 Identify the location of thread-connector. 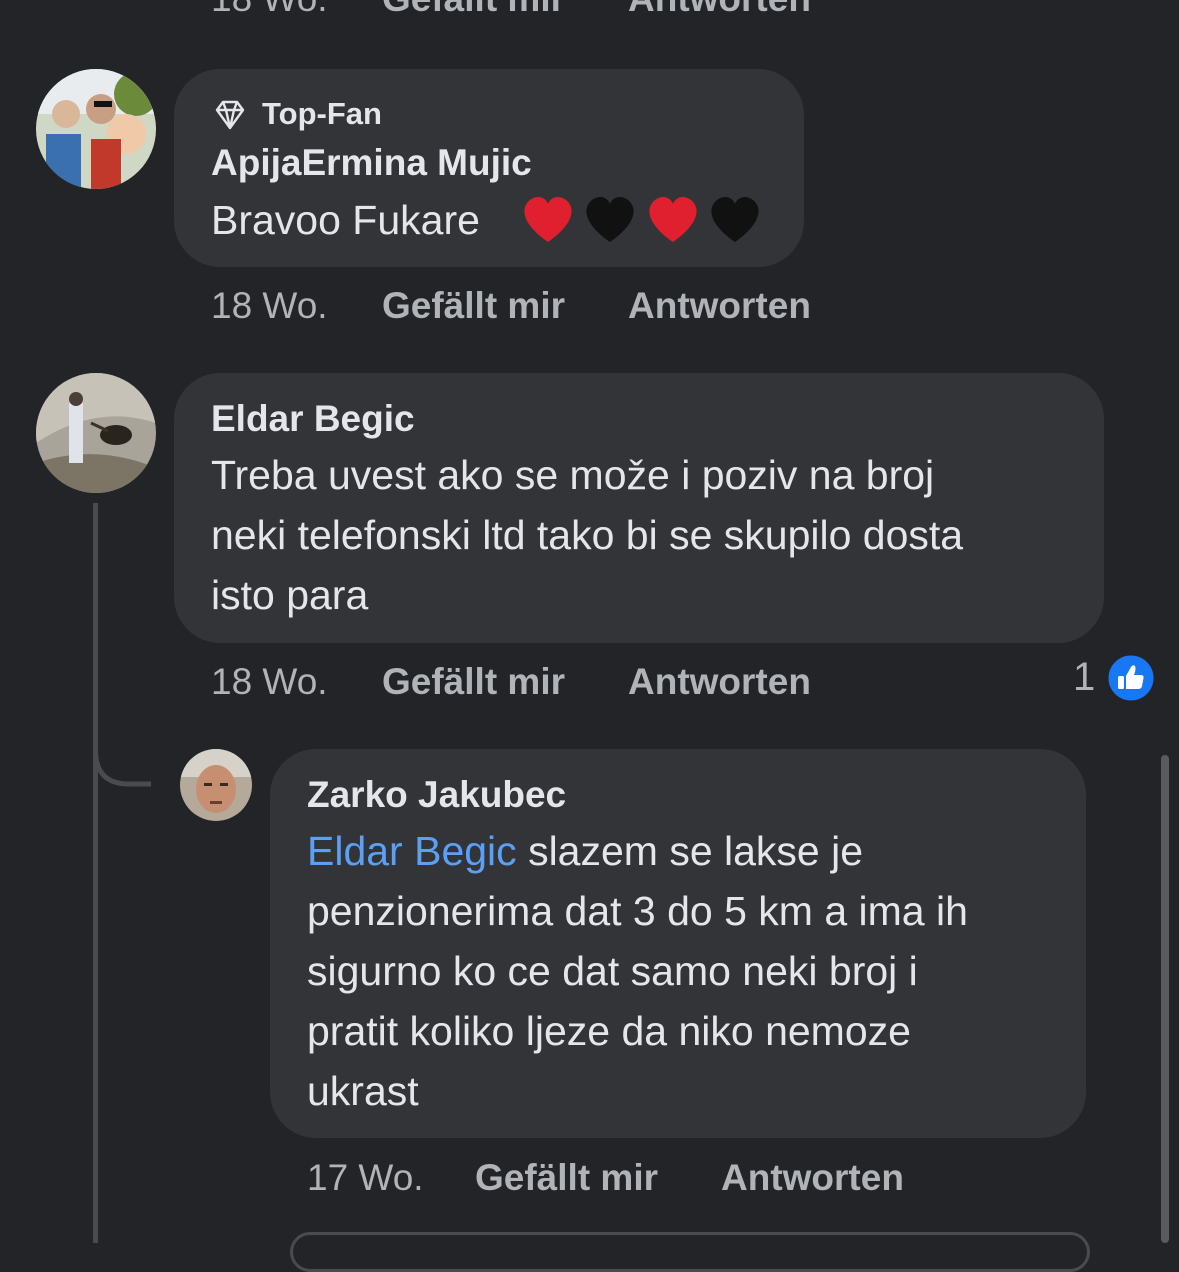
(124, 762).